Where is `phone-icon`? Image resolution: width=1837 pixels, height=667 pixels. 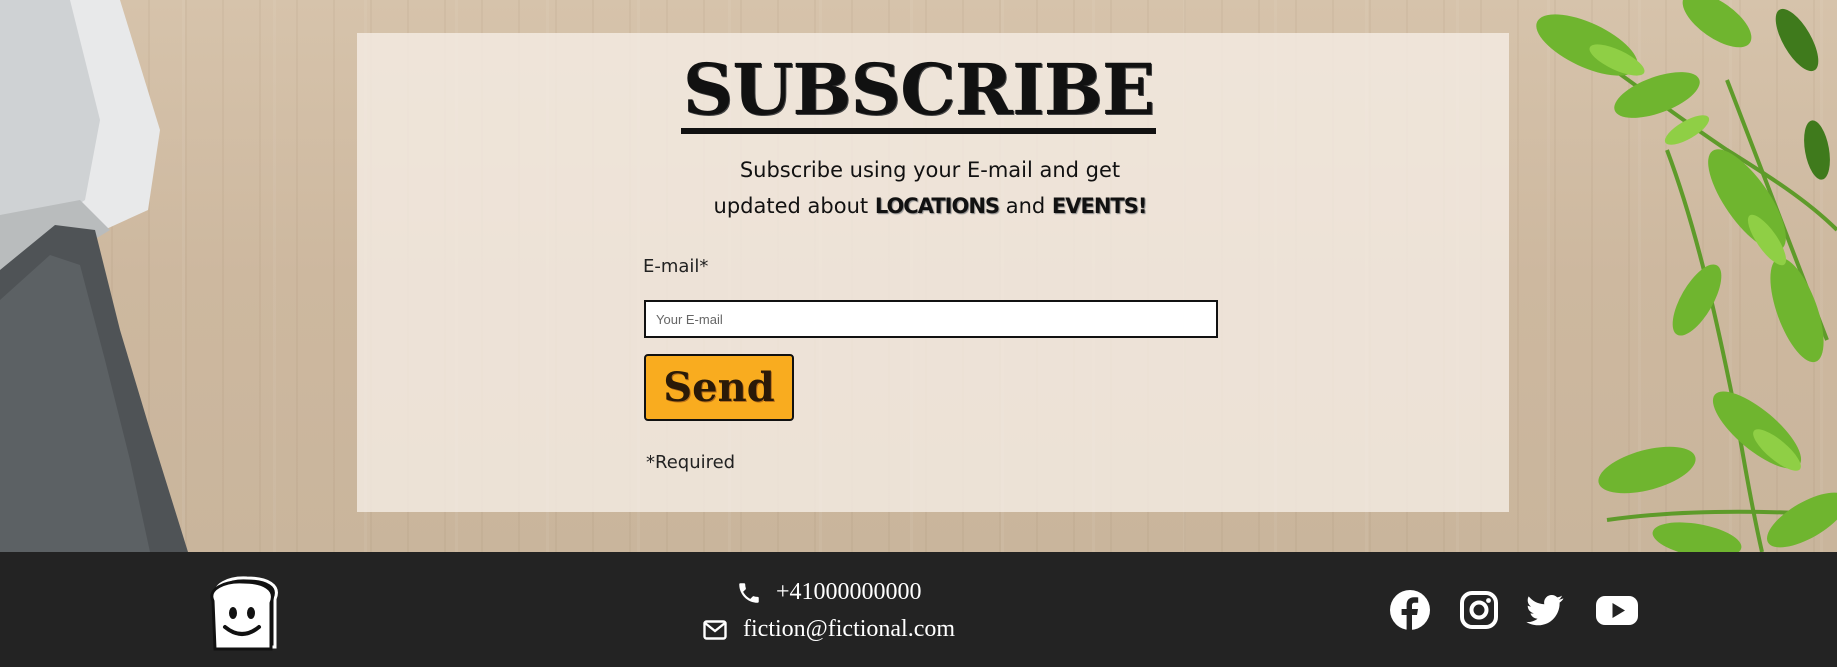 phone-icon is located at coordinates (749, 592).